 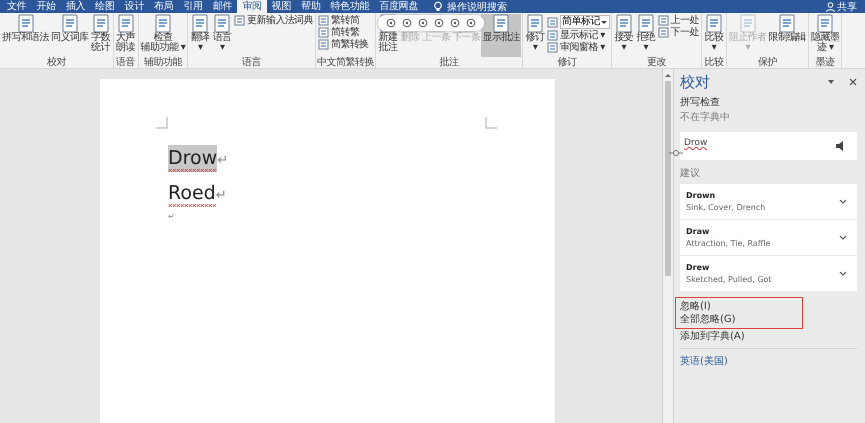 I want to click on dropdown-caret-icon, so click(x=831, y=82).